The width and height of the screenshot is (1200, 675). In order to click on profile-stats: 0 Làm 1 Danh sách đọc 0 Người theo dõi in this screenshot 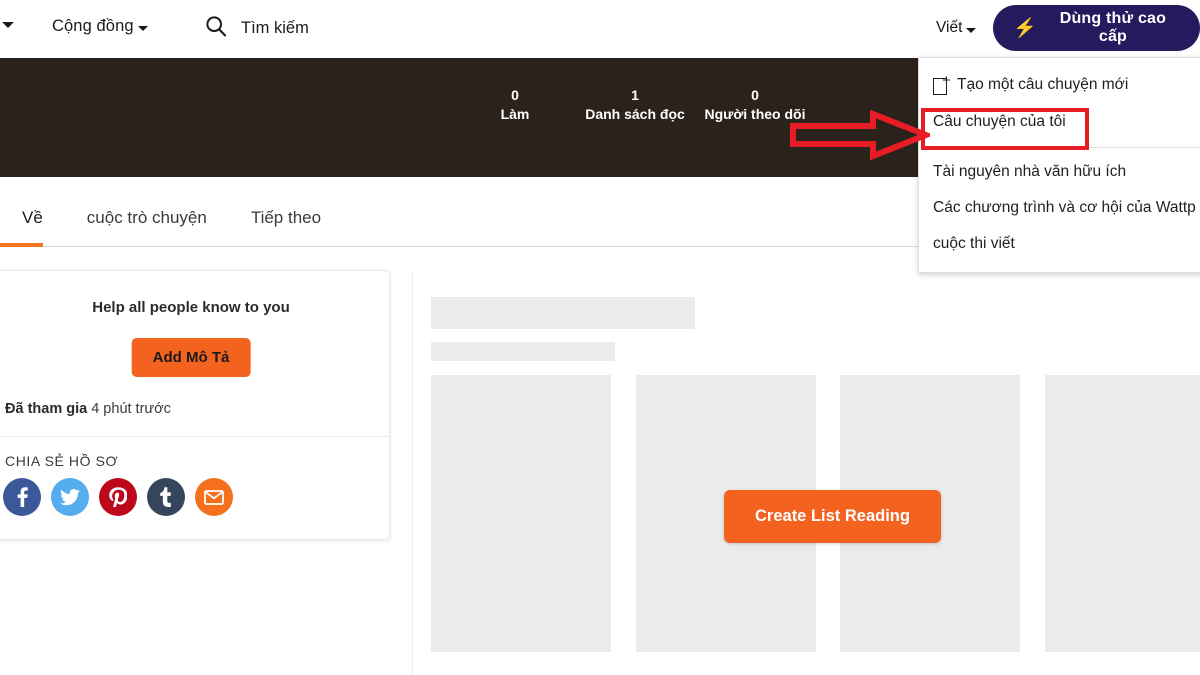, I will do `click(635, 104)`.